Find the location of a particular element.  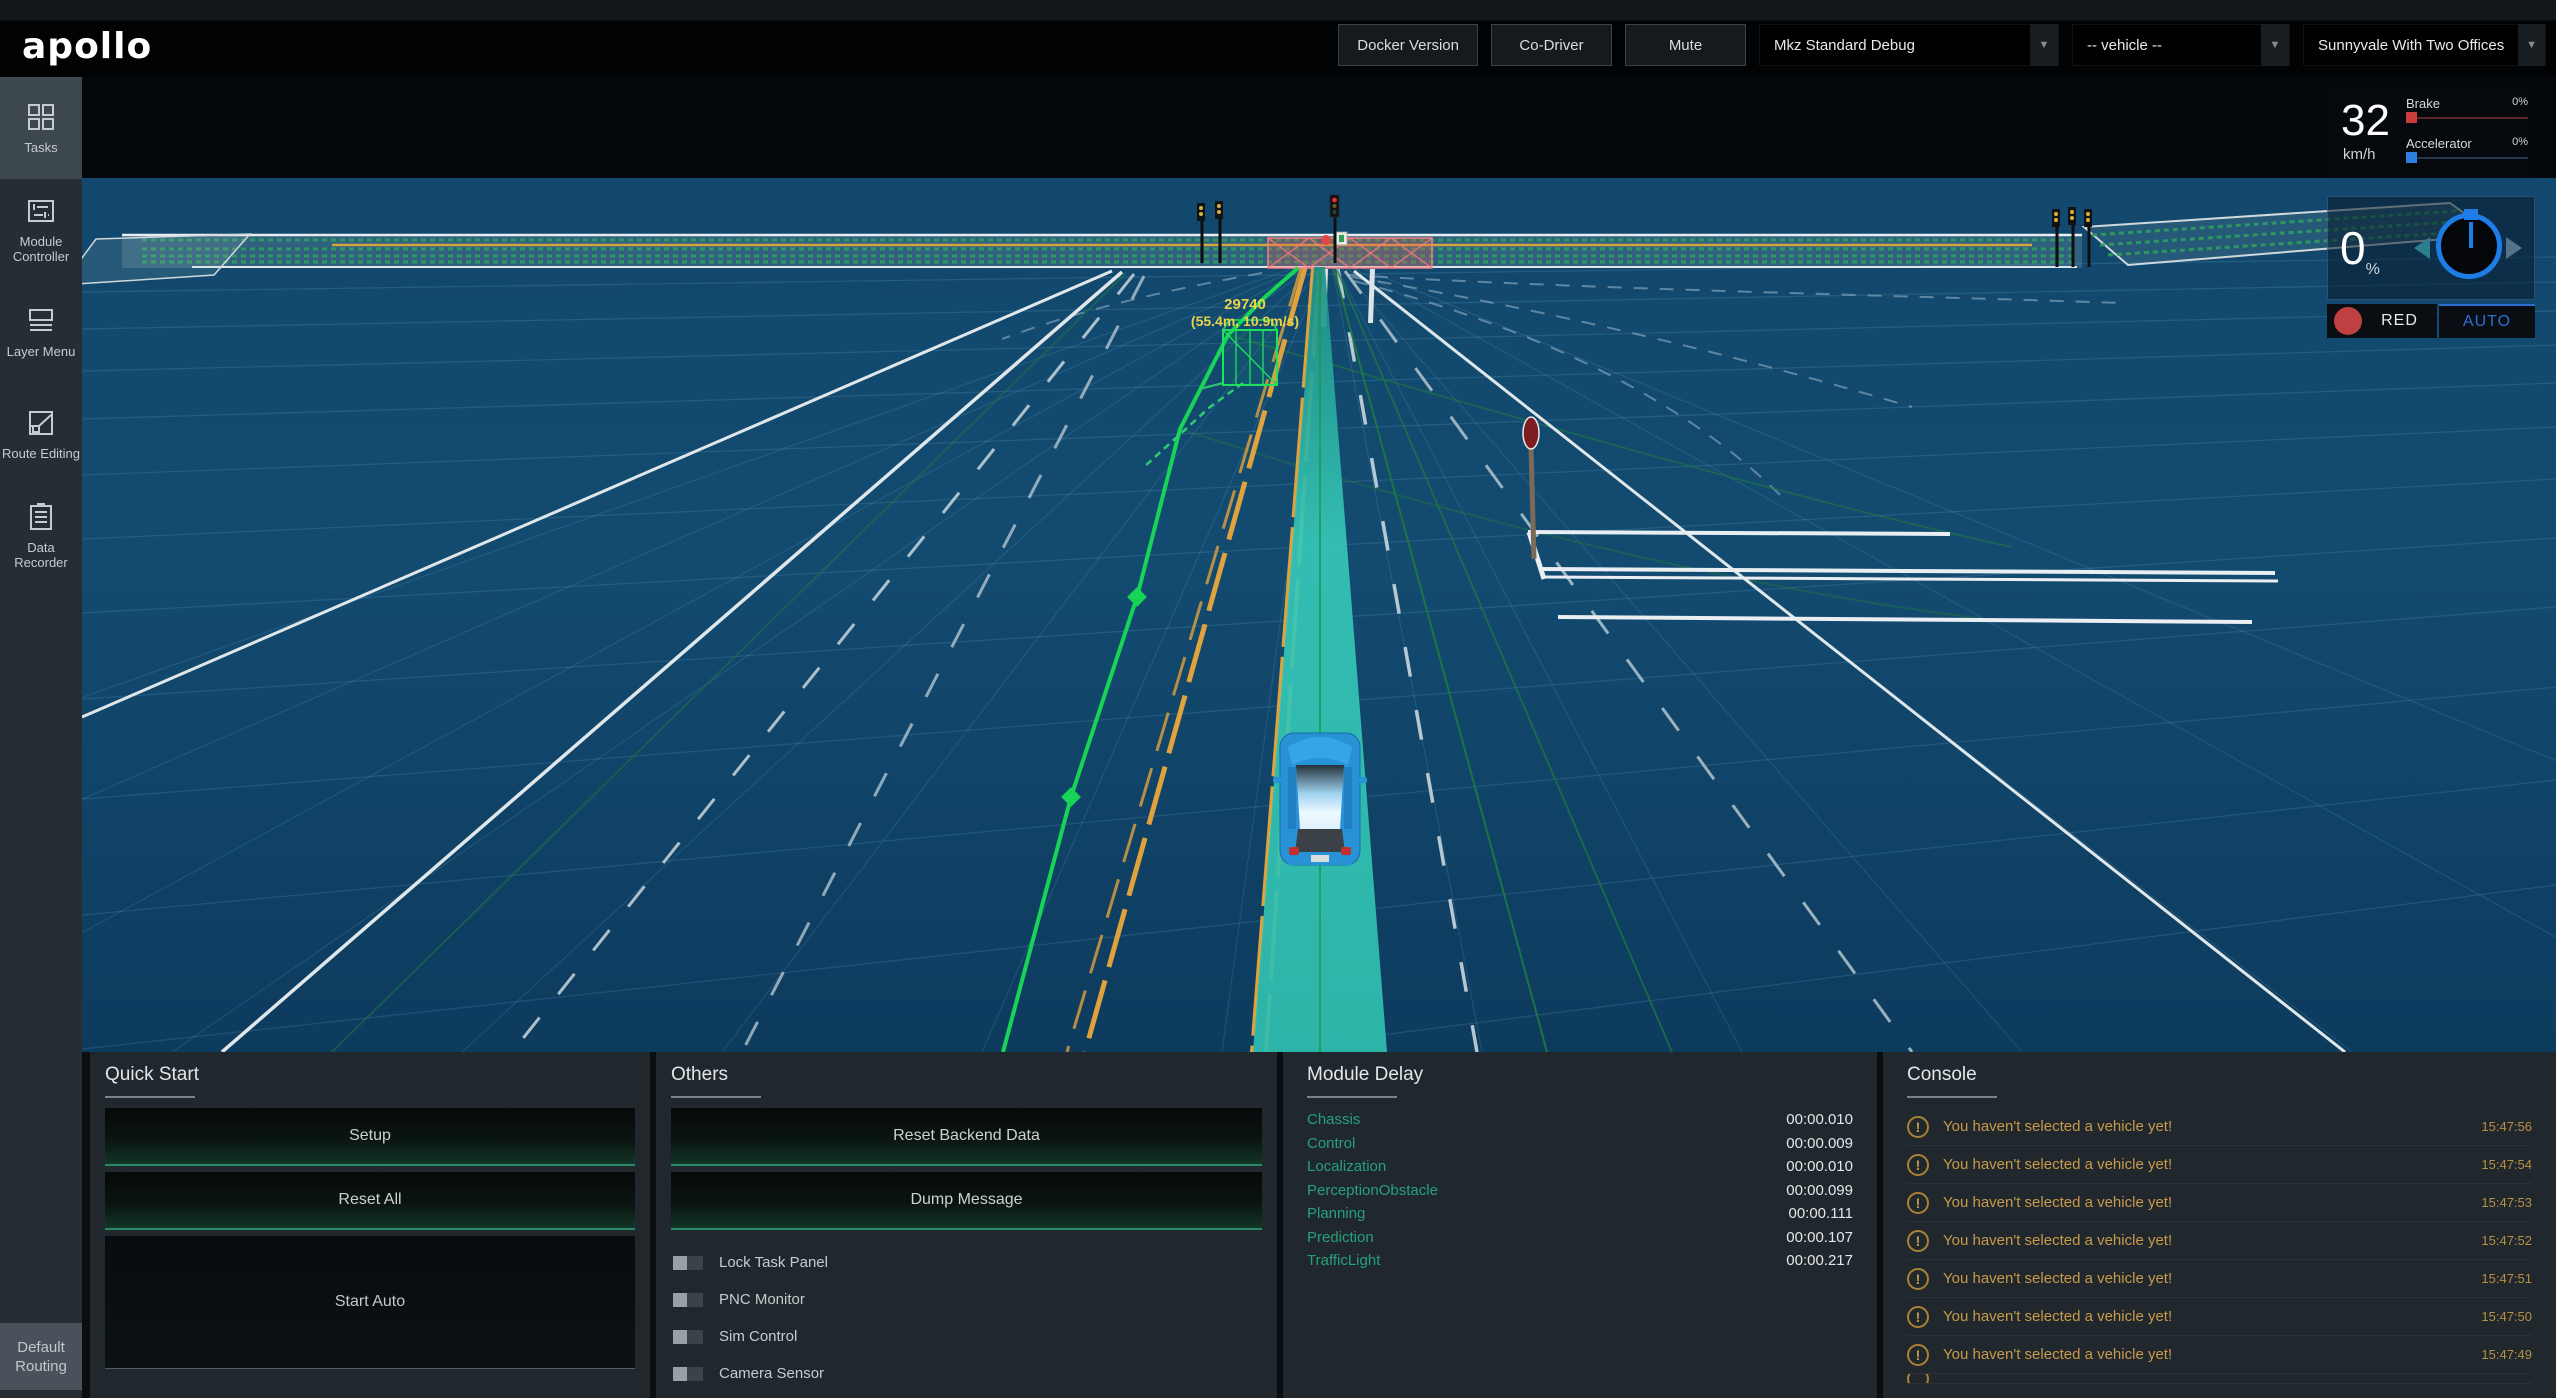

console-timestamp: 15:47:51 is located at coordinates (2506, 1278).